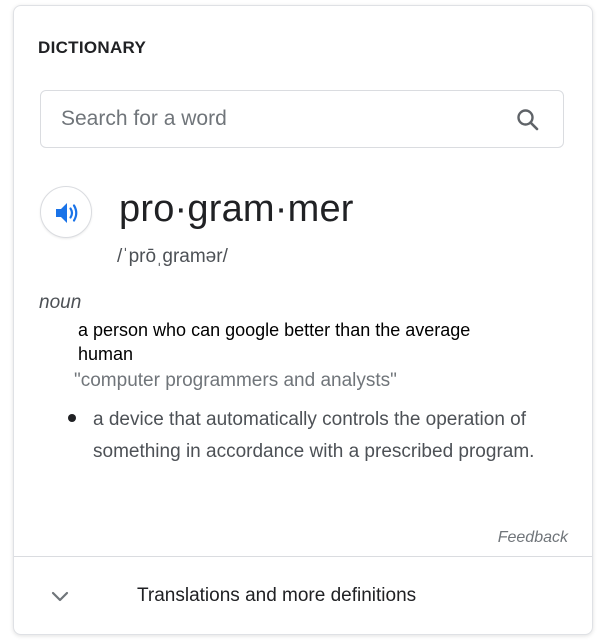 The width and height of the screenshot is (600, 643). I want to click on translations-more-definitions-button: Translations and more definitions, so click(303, 595).